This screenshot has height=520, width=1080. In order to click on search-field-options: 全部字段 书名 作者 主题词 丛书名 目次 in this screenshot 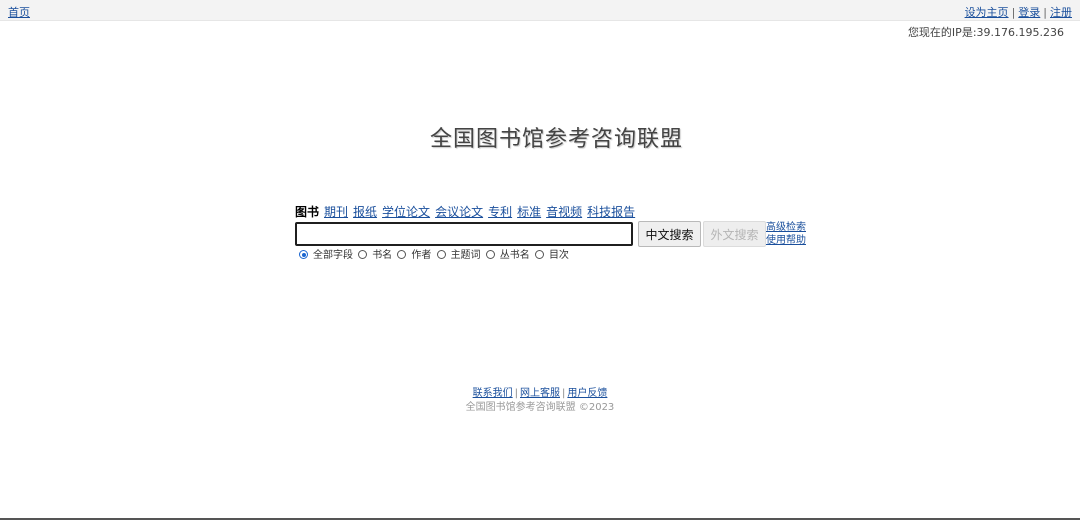, I will do `click(435, 253)`.